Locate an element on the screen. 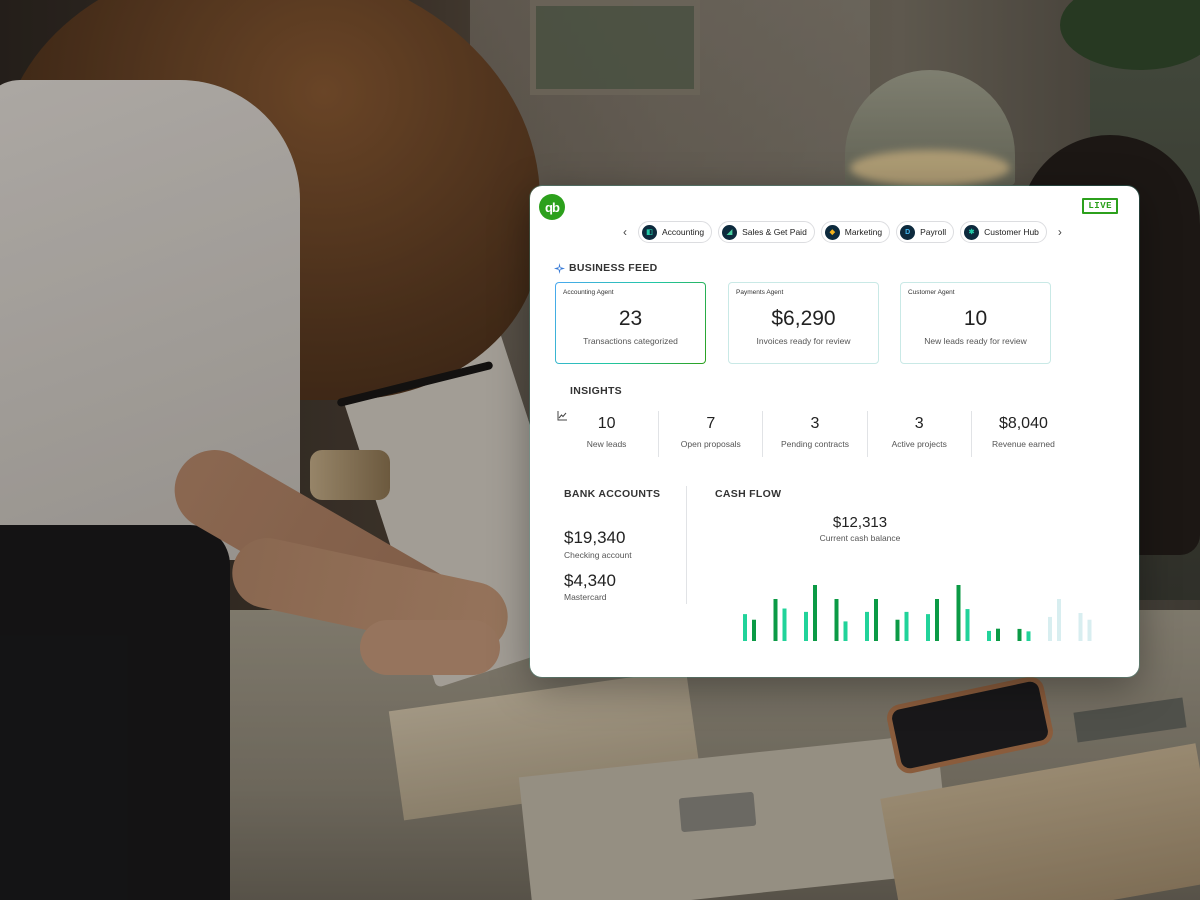 The width and height of the screenshot is (1200, 900). tab-label: Customer Hub is located at coordinates (1011, 232).